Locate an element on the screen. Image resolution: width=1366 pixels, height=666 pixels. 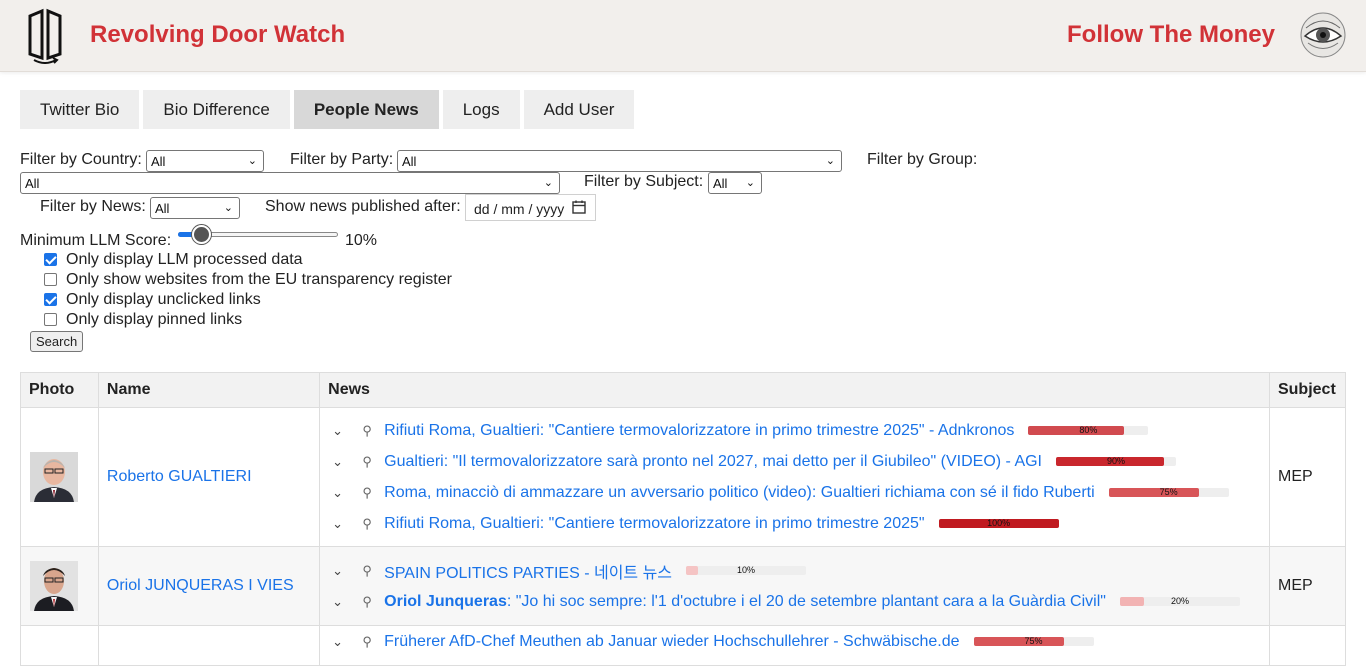
llm-score-text: 80% is located at coordinates (1088, 430).